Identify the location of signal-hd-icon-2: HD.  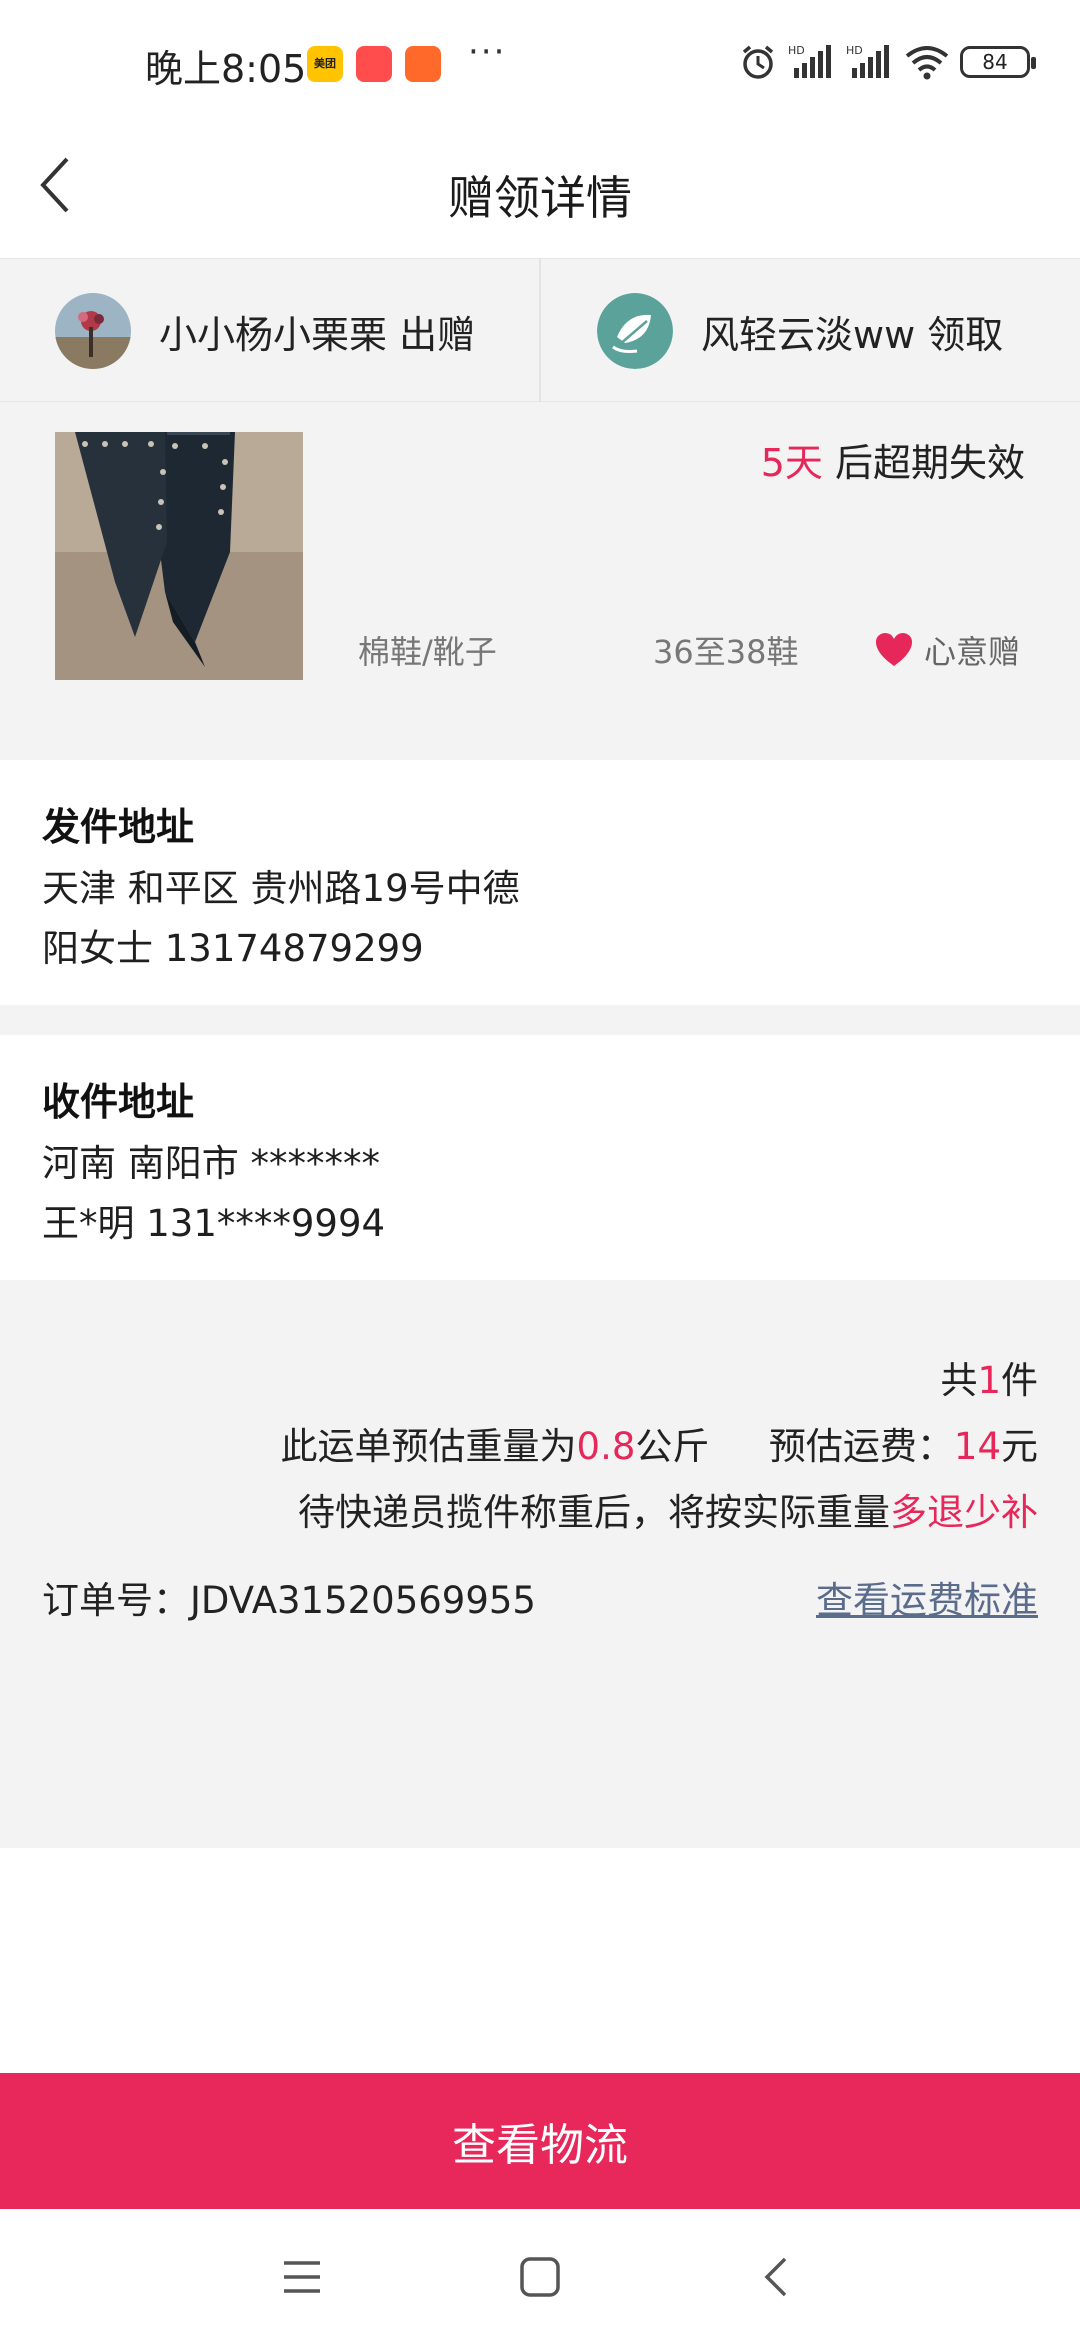
(867, 61).